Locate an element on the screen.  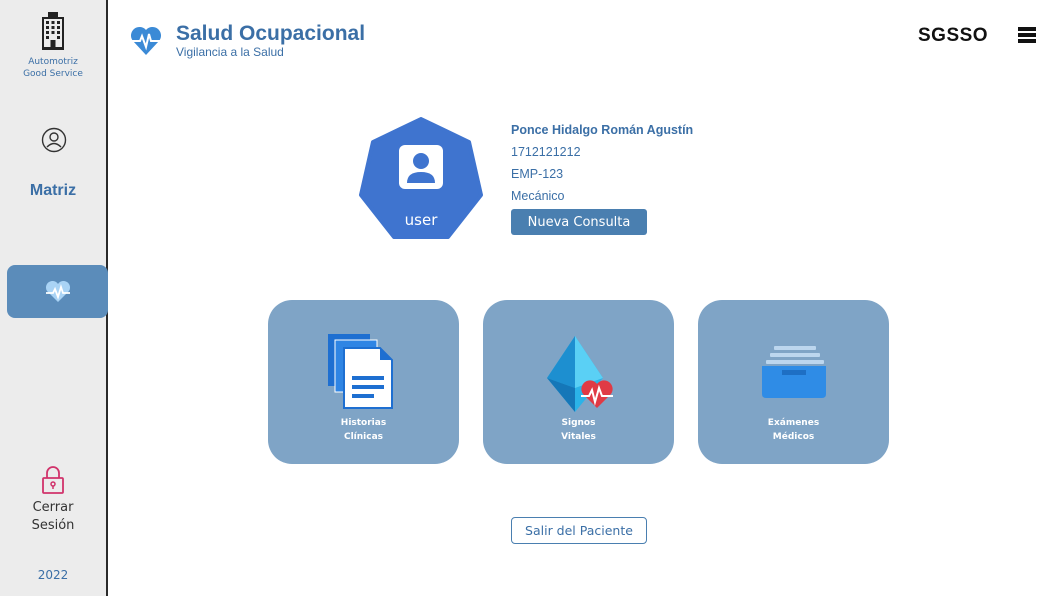
exit-patient-button: Salir del Paciente is located at coordinates (579, 530).